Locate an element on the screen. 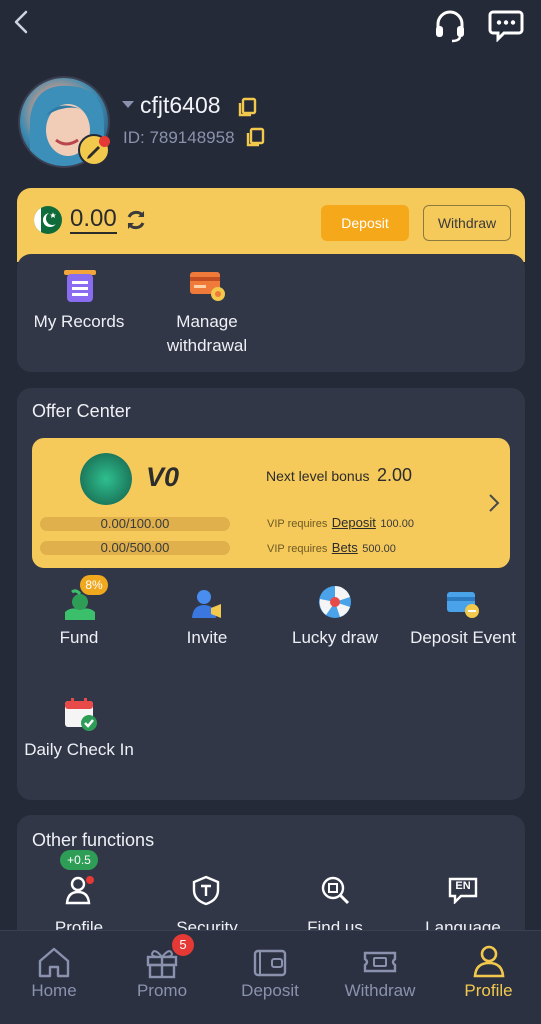 Image resolution: width=541 pixels, height=1024 pixels. vip-level: V0 is located at coordinates (163, 477).